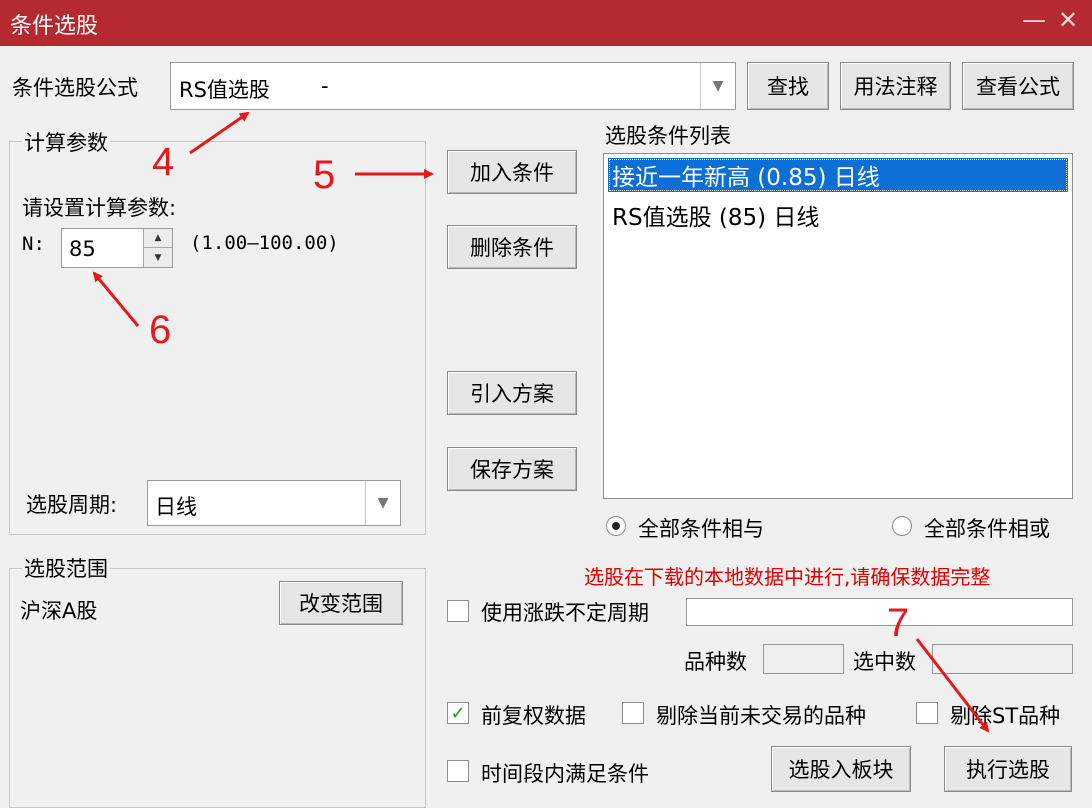  I want to click on annotation-7: 7, so click(898, 623).